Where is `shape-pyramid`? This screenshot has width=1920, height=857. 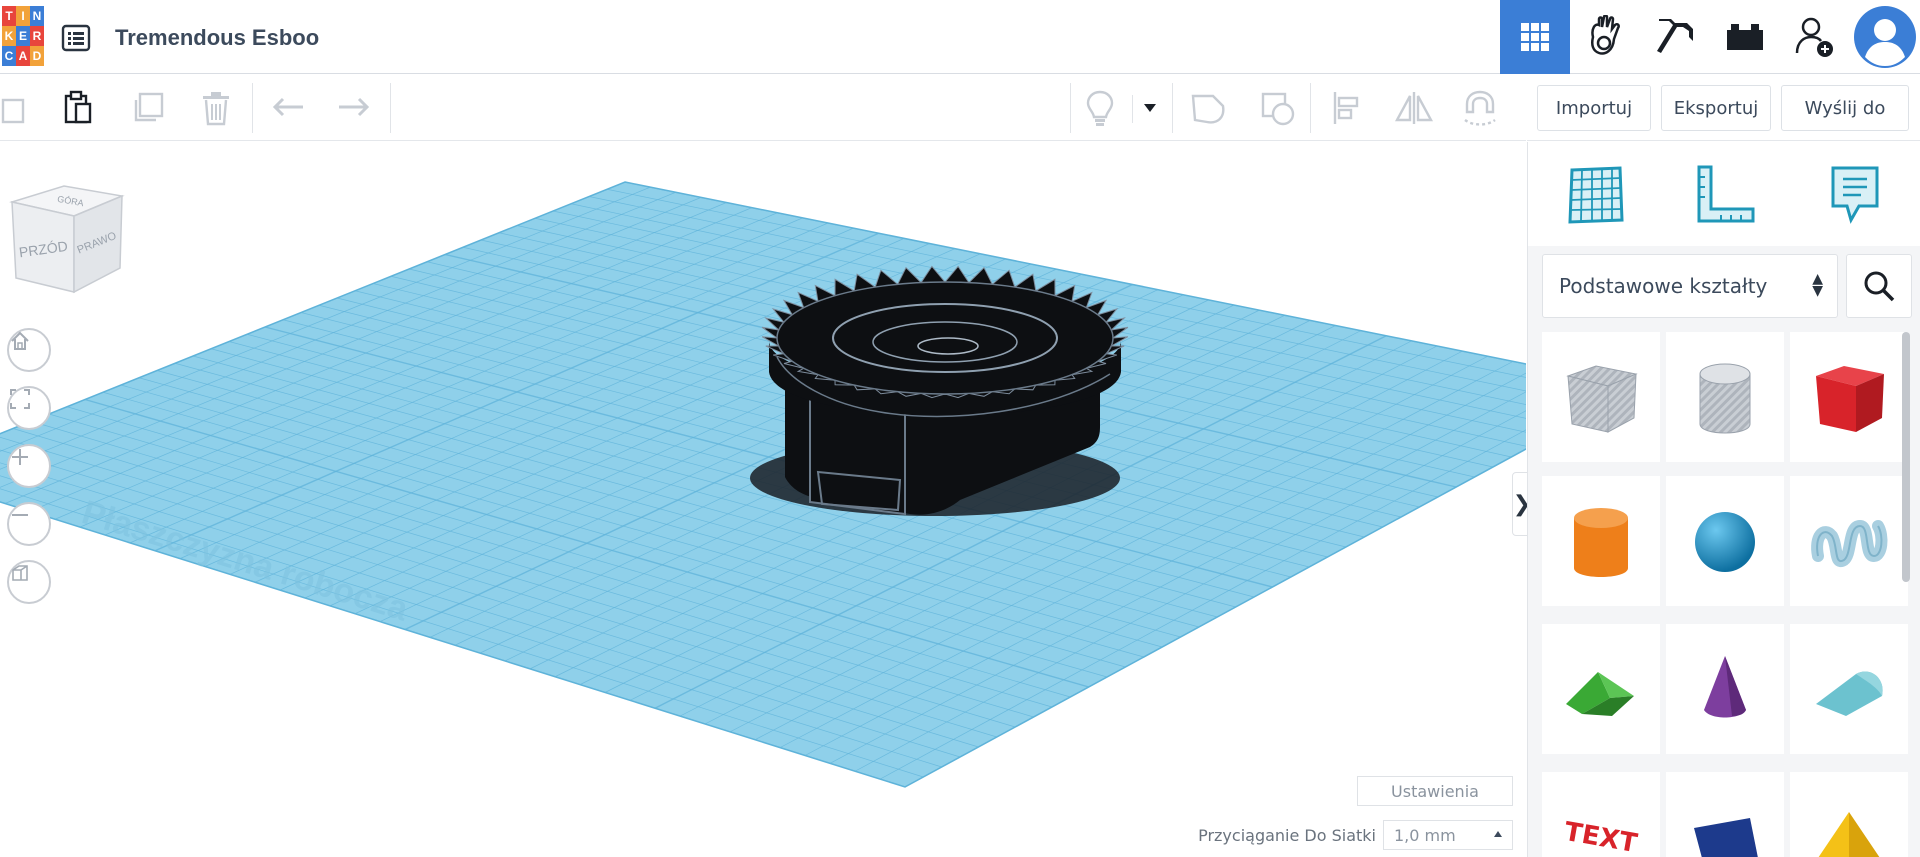 shape-pyramid is located at coordinates (1849, 814).